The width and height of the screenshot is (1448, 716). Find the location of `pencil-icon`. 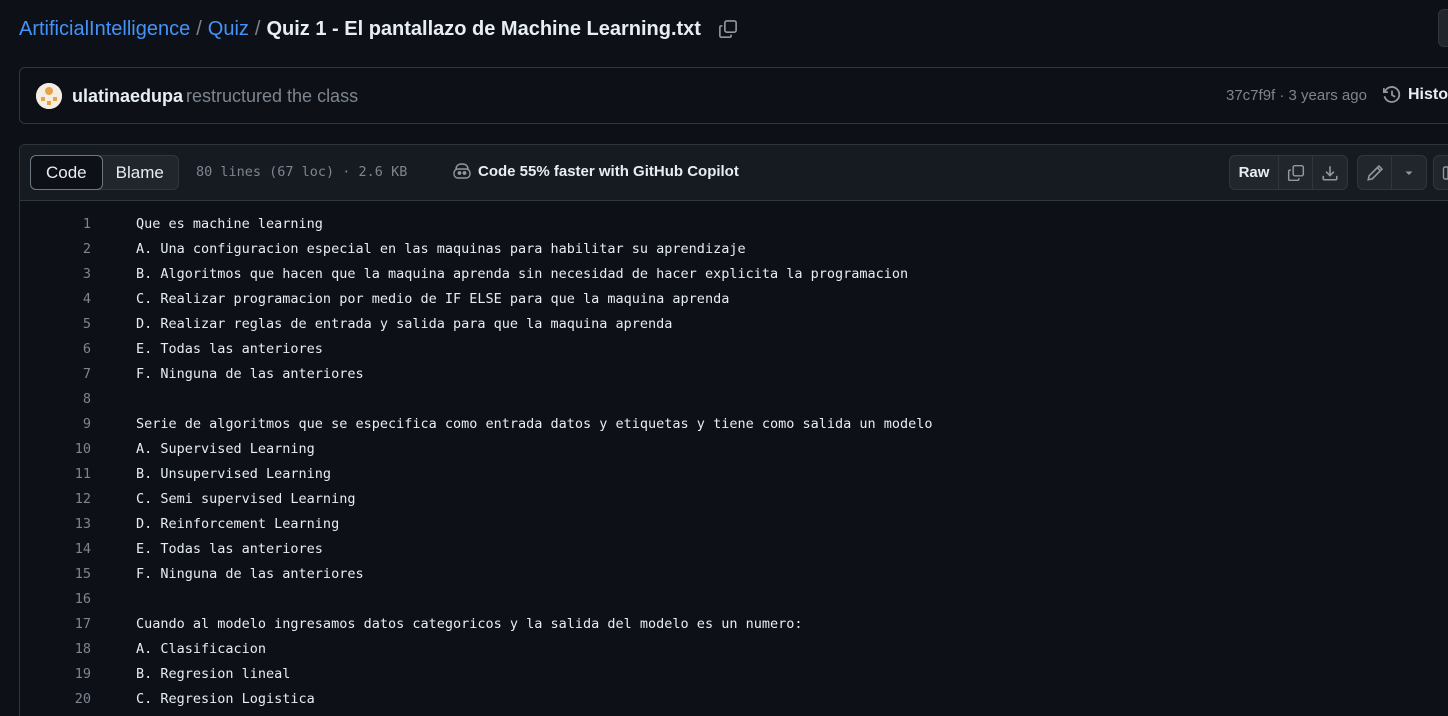

pencil-icon is located at coordinates (1374, 172).